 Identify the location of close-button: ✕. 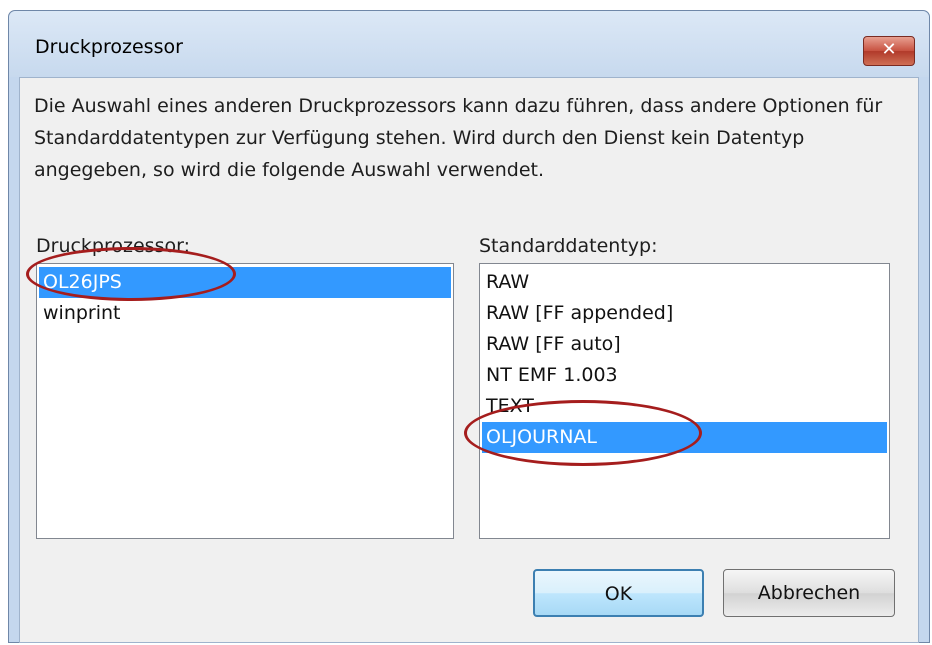
(889, 51).